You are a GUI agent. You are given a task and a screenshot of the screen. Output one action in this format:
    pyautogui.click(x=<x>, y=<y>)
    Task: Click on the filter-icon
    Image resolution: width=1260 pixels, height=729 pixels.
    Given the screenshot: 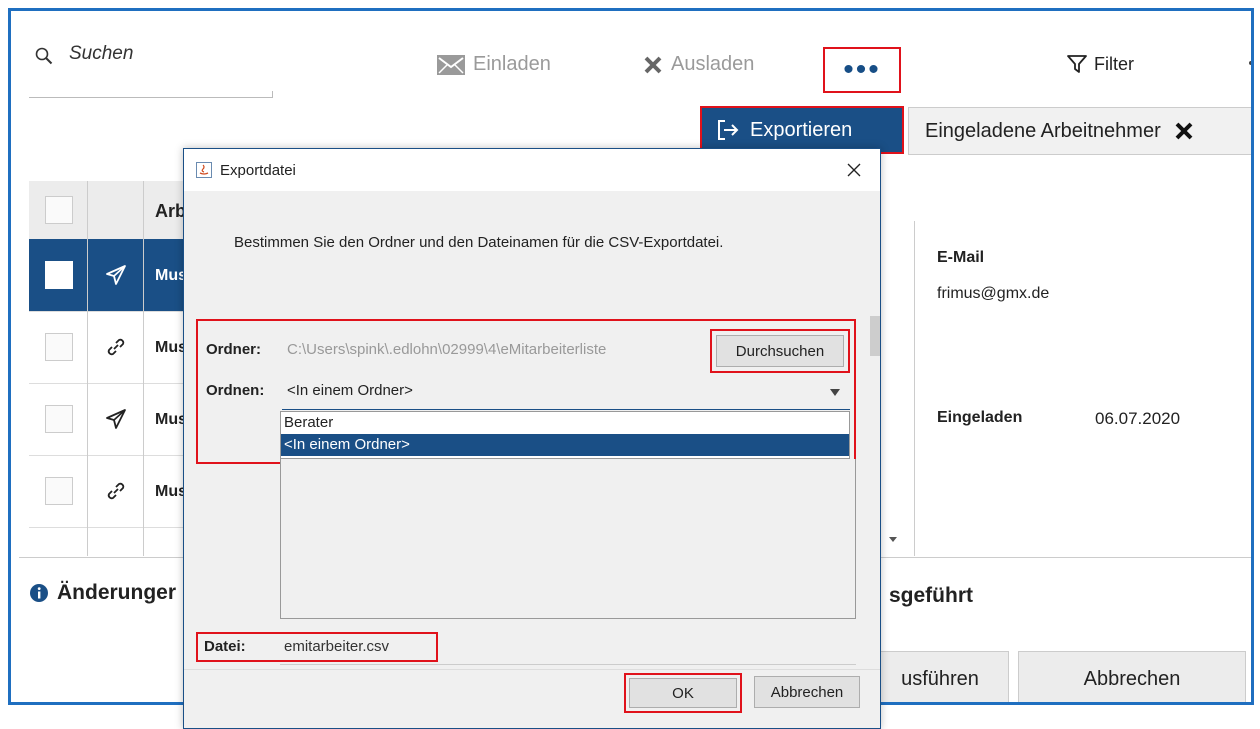 What is the action you would take?
    pyautogui.click(x=1077, y=64)
    